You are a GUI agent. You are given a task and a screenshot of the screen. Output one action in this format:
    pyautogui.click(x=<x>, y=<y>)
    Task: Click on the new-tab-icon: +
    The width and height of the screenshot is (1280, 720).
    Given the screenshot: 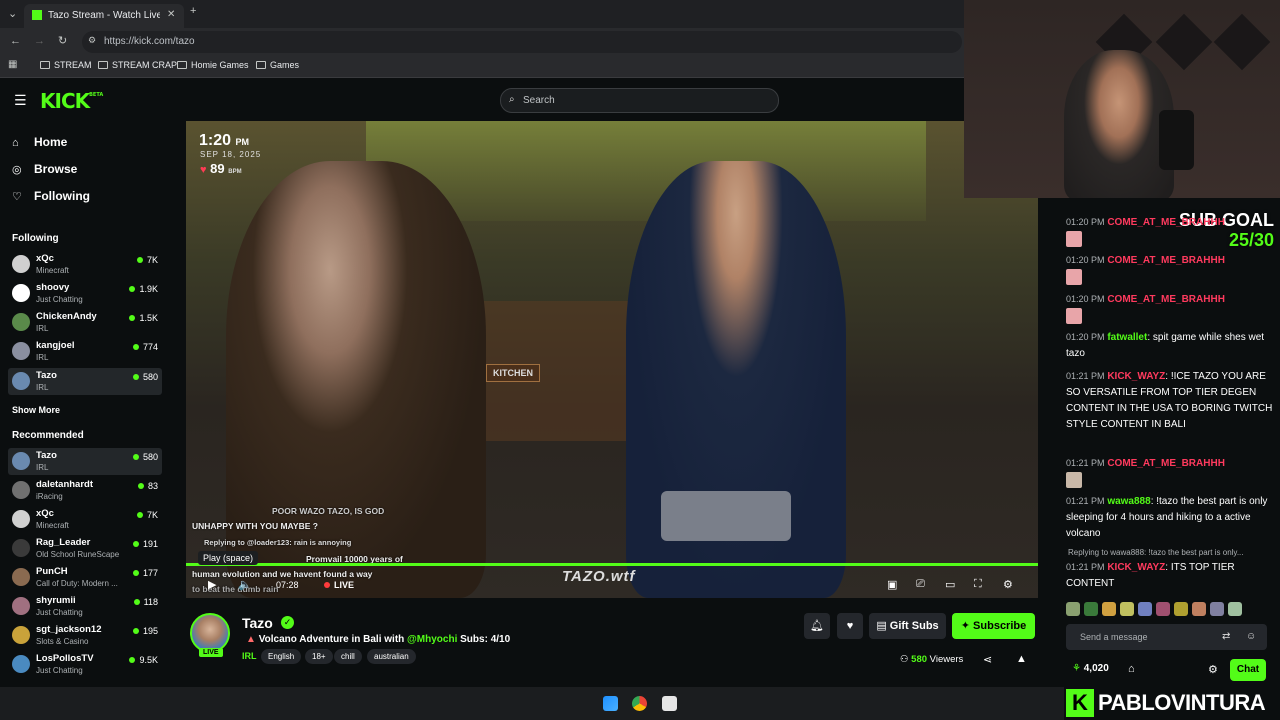 What is the action you would take?
    pyautogui.click(x=193, y=11)
    